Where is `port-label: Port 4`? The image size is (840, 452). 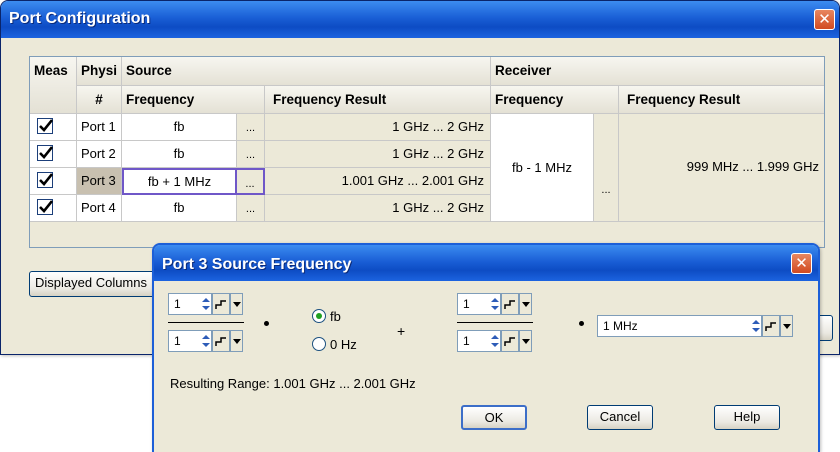
port-label: Port 4 is located at coordinates (99, 208).